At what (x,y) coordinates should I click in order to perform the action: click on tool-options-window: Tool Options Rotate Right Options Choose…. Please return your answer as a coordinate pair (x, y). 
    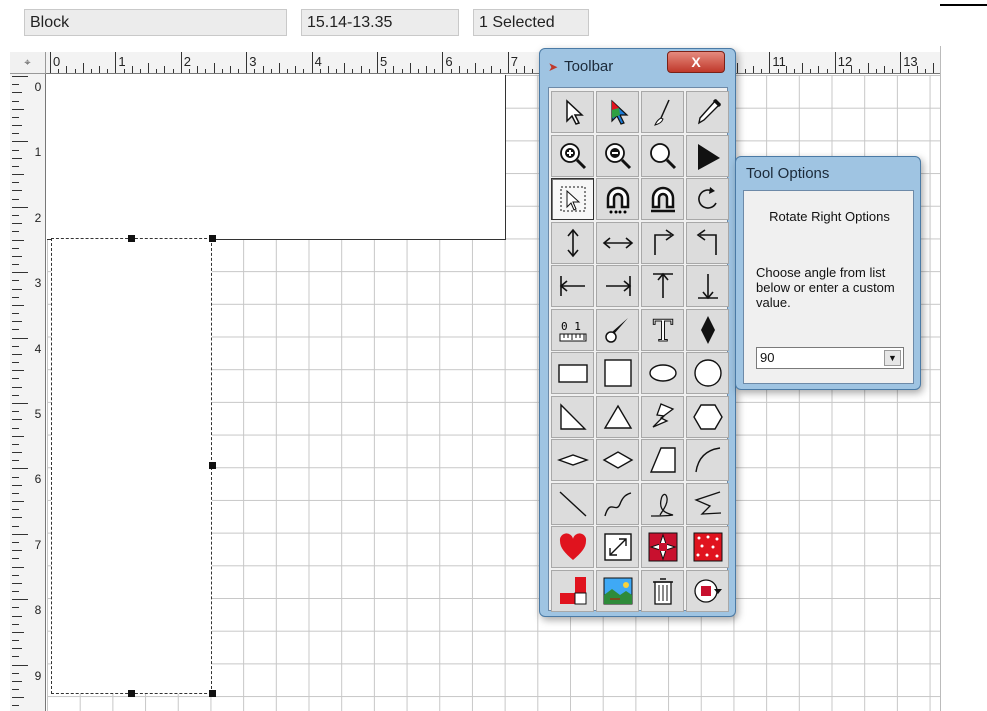
    Looking at the image, I should click on (828, 273).